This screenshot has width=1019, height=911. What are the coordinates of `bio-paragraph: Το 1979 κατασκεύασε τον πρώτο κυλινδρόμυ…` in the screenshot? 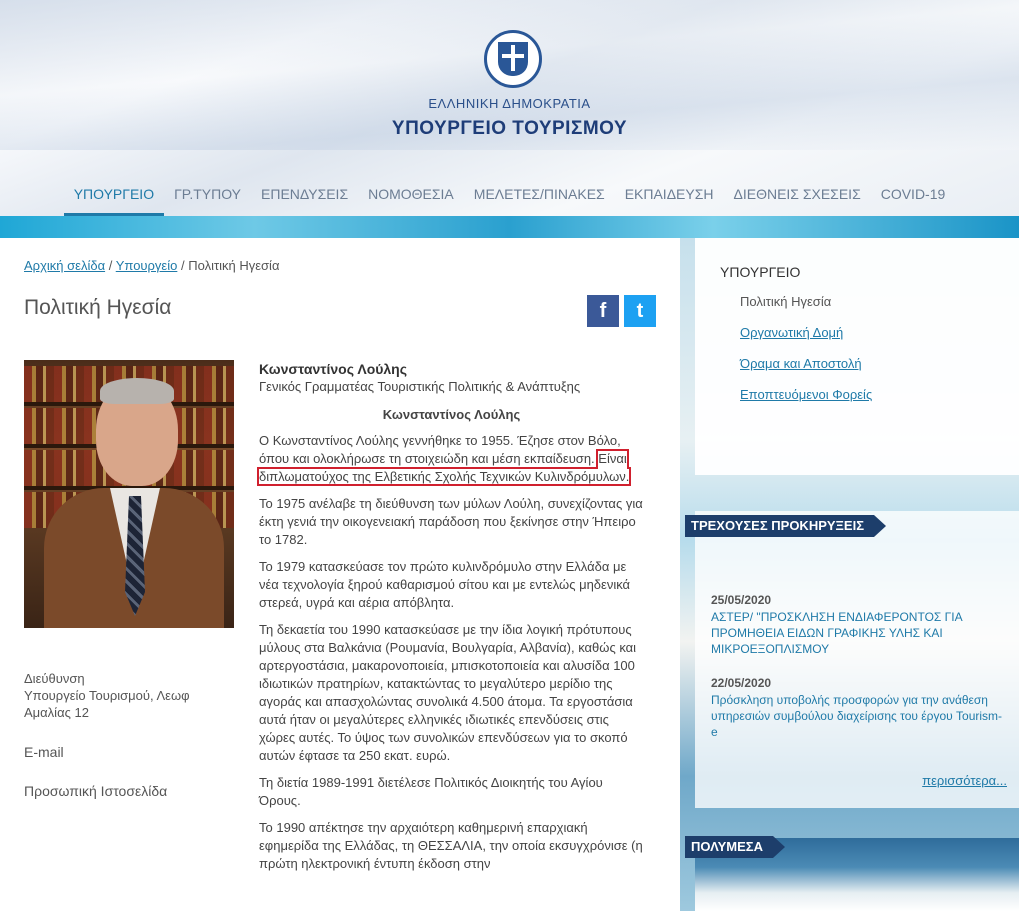 It's located at (445, 584).